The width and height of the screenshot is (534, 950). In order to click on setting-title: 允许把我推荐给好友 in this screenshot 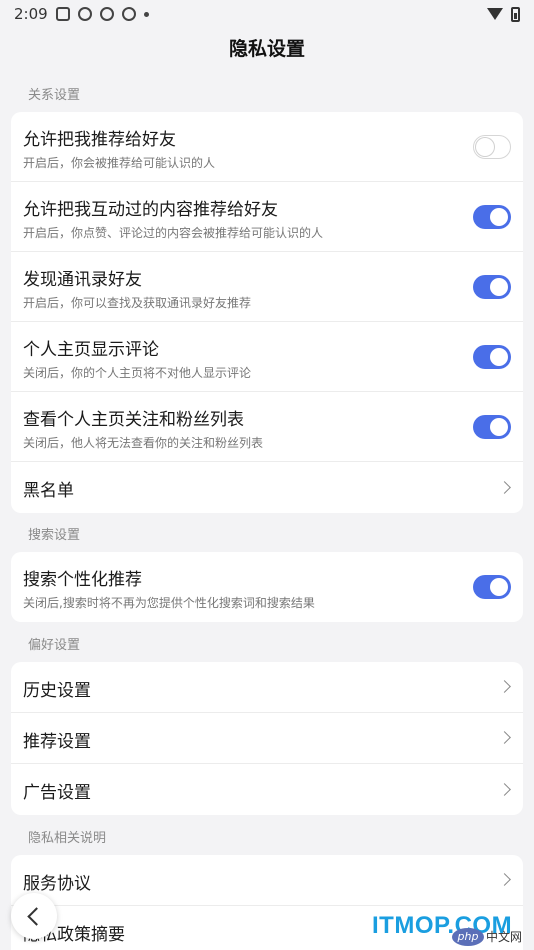, I will do `click(99, 140)`.